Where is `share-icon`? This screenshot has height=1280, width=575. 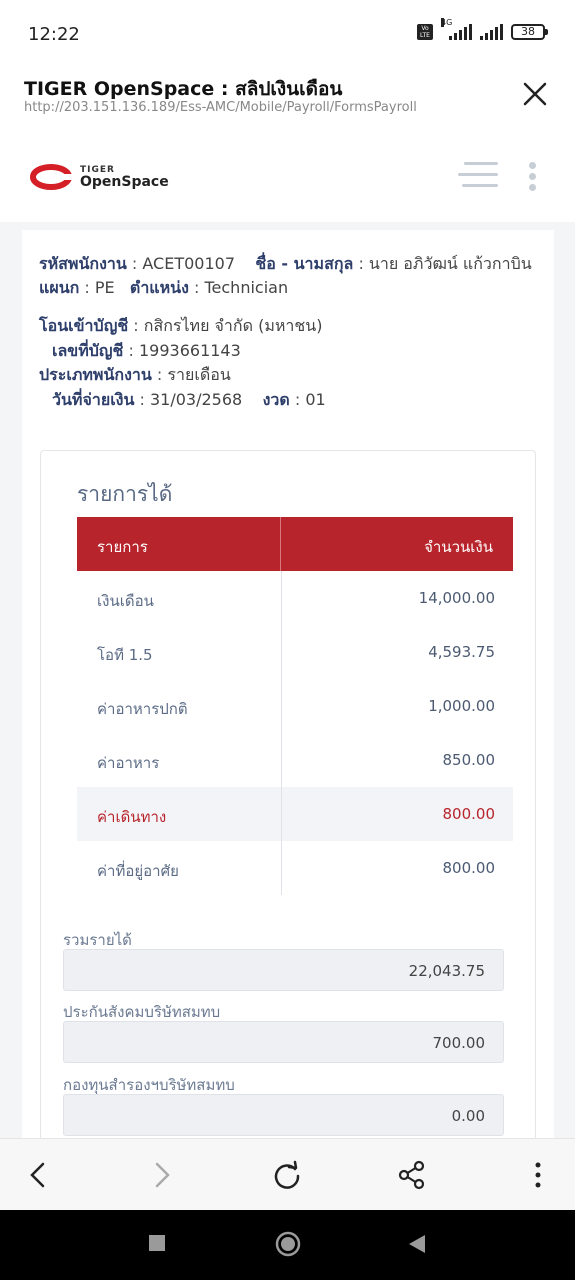 share-icon is located at coordinates (412, 1175).